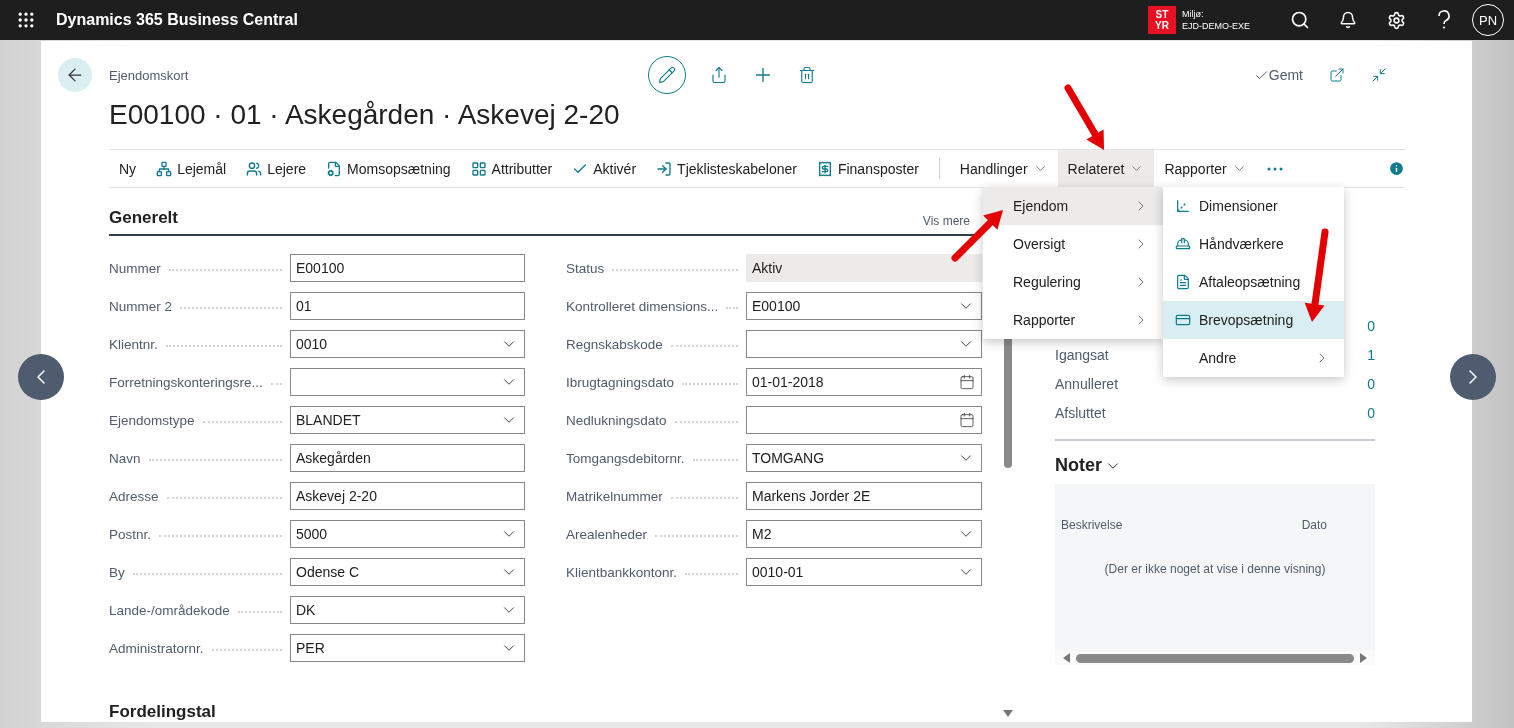 The image size is (1514, 728). Describe the element at coordinates (1371, 354) in the screenshot. I see `factbox-value: 1` at that location.